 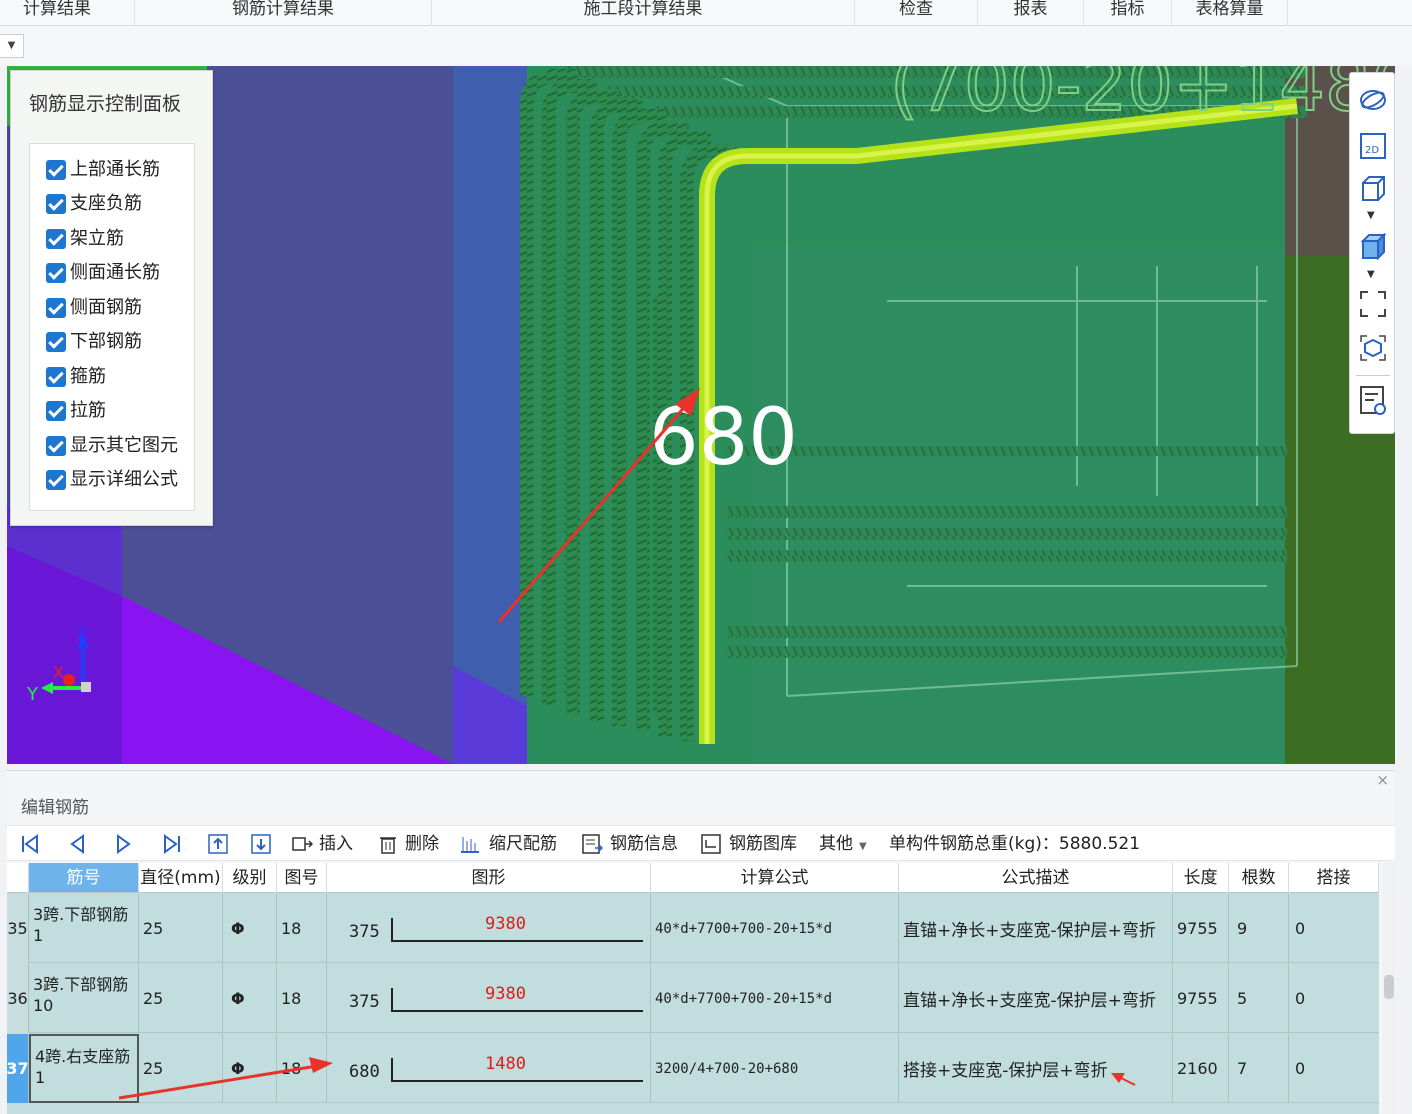 What do you see at coordinates (261, 844) in the screenshot?
I see `move-down-icon` at bounding box center [261, 844].